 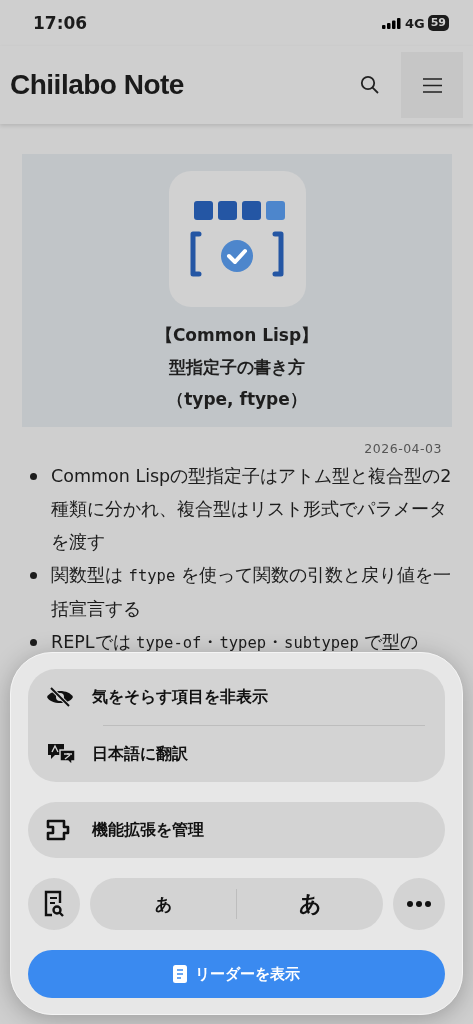 What do you see at coordinates (402, 448) in the screenshot?
I see `post-date: 2026-04-03` at bounding box center [402, 448].